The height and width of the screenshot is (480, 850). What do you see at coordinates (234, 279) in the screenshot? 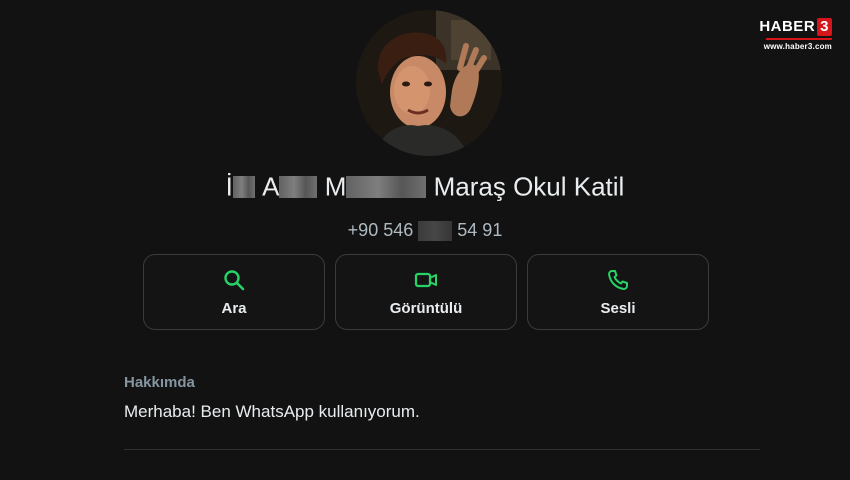
I see `search-icon` at bounding box center [234, 279].